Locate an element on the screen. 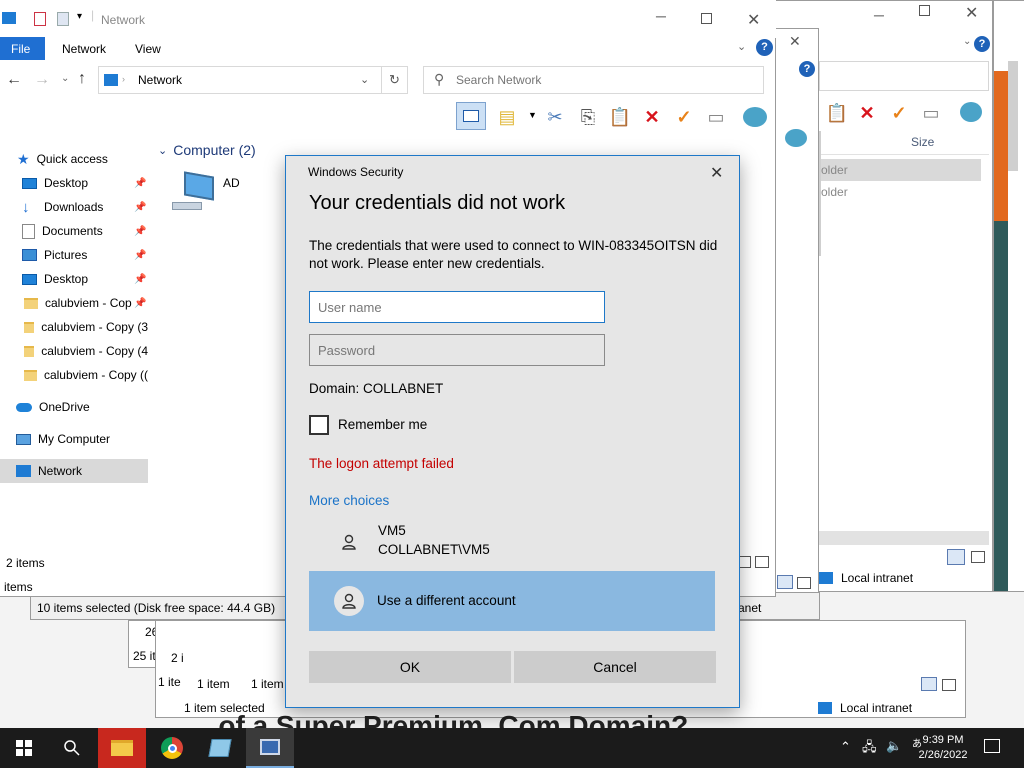 The image size is (1024, 768). app-button is located at coordinates (220, 748).